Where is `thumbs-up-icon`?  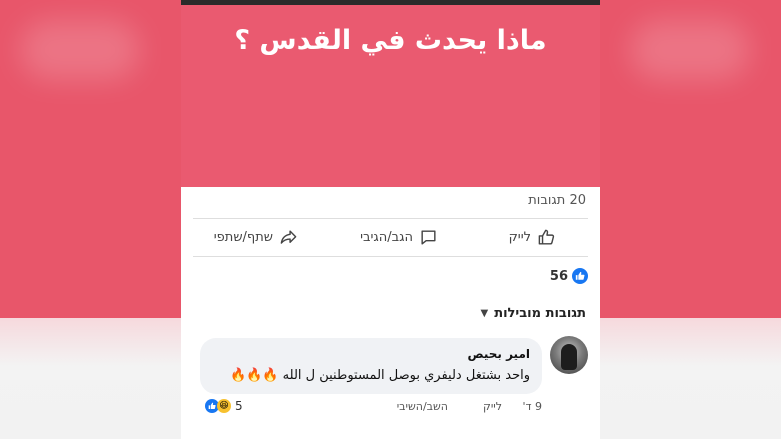 thumbs-up-icon is located at coordinates (546, 237).